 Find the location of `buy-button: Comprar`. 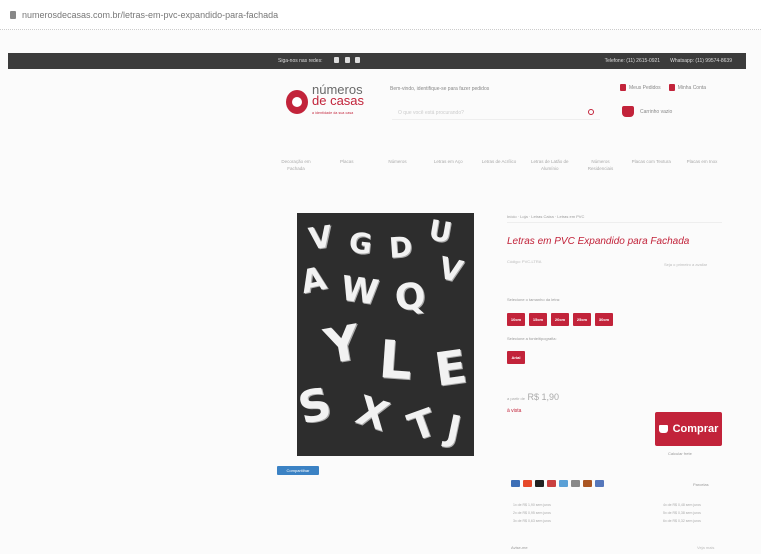

buy-button: Comprar is located at coordinates (688, 429).